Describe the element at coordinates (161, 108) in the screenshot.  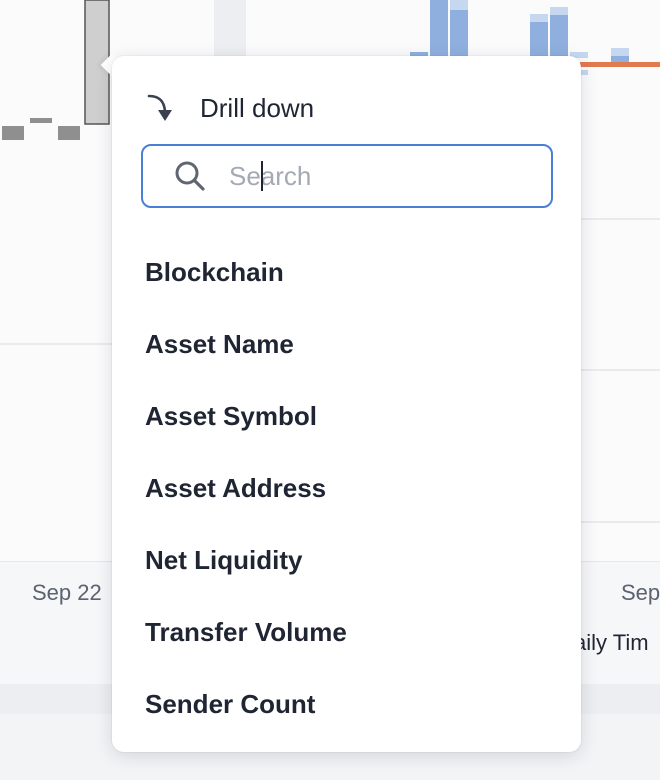
I see `drill-down-arrow-icon` at that location.